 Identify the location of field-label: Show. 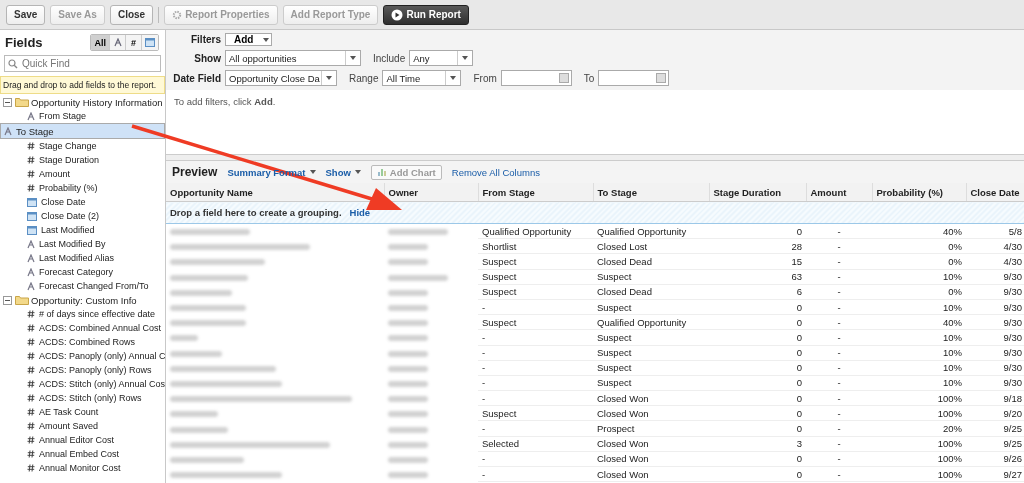
(207, 58).